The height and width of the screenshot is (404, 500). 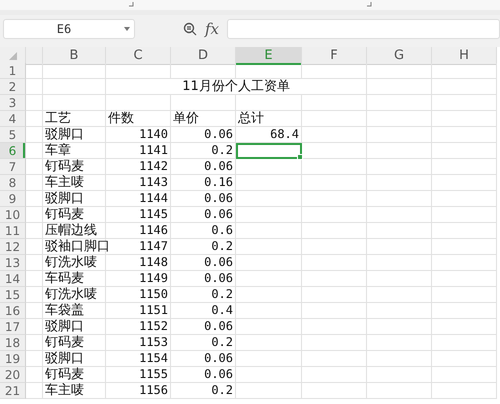 I want to click on selected-cell, so click(x=269, y=151).